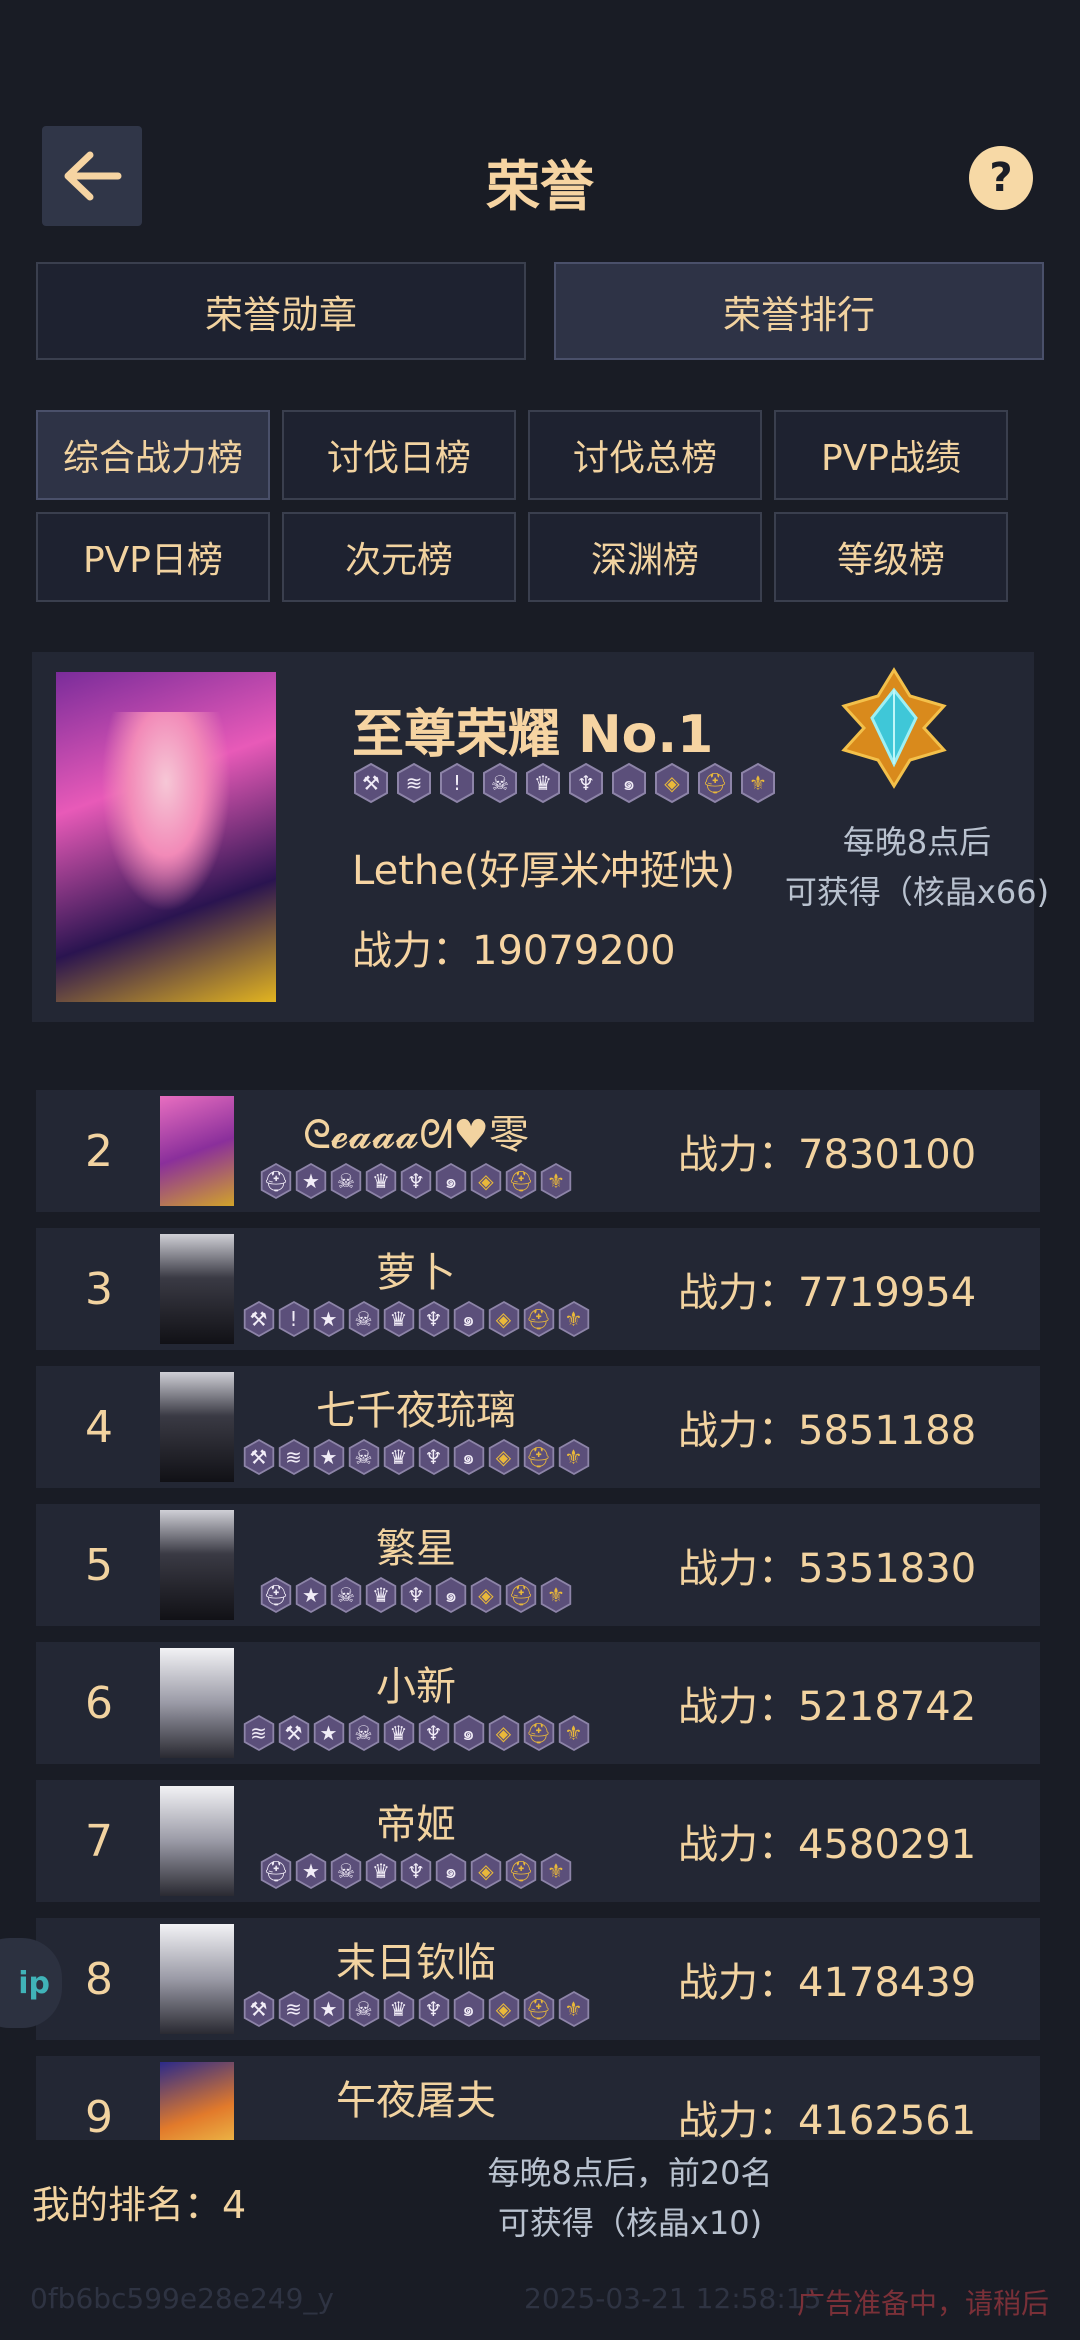  Describe the element at coordinates (645, 557) in the screenshot. I see `tab-abyss: 深渊榜` at that location.